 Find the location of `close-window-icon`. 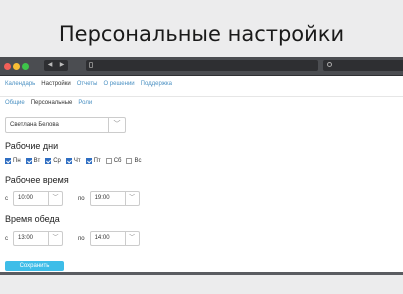

close-window-icon is located at coordinates (7, 66).